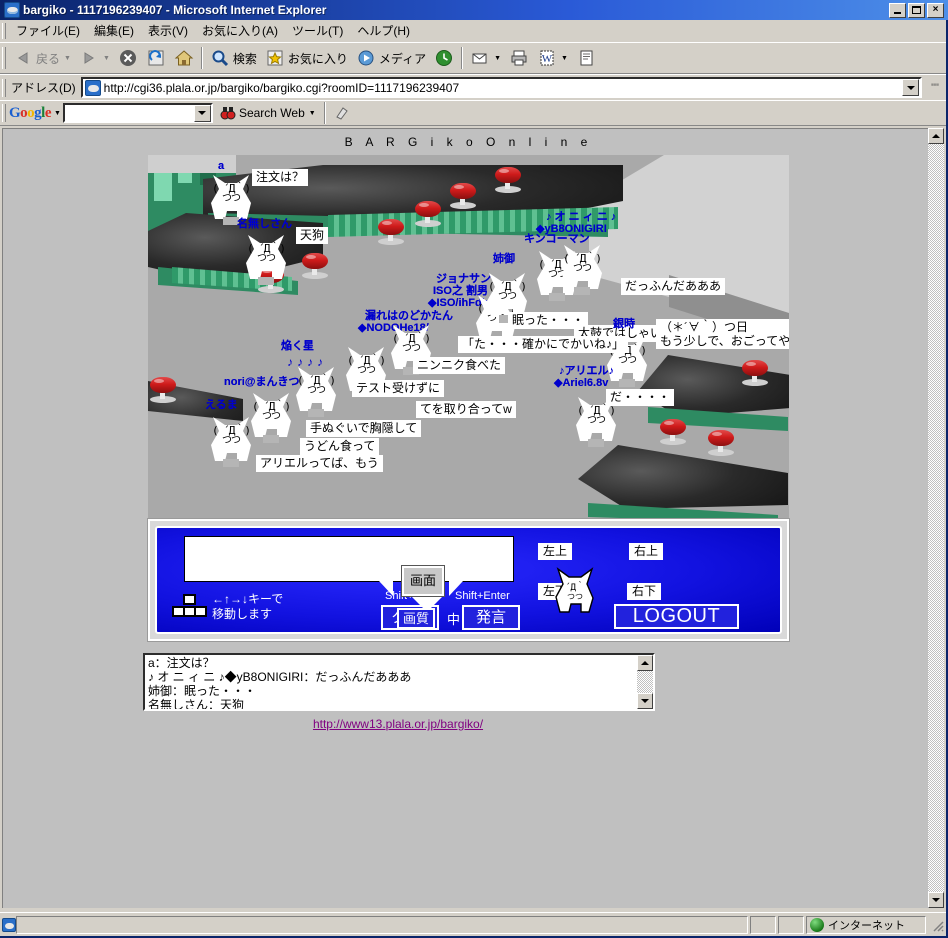 This screenshot has height=938, width=948. What do you see at coordinates (910, 87) in the screenshot?
I see `address-dropdown-button` at bounding box center [910, 87].